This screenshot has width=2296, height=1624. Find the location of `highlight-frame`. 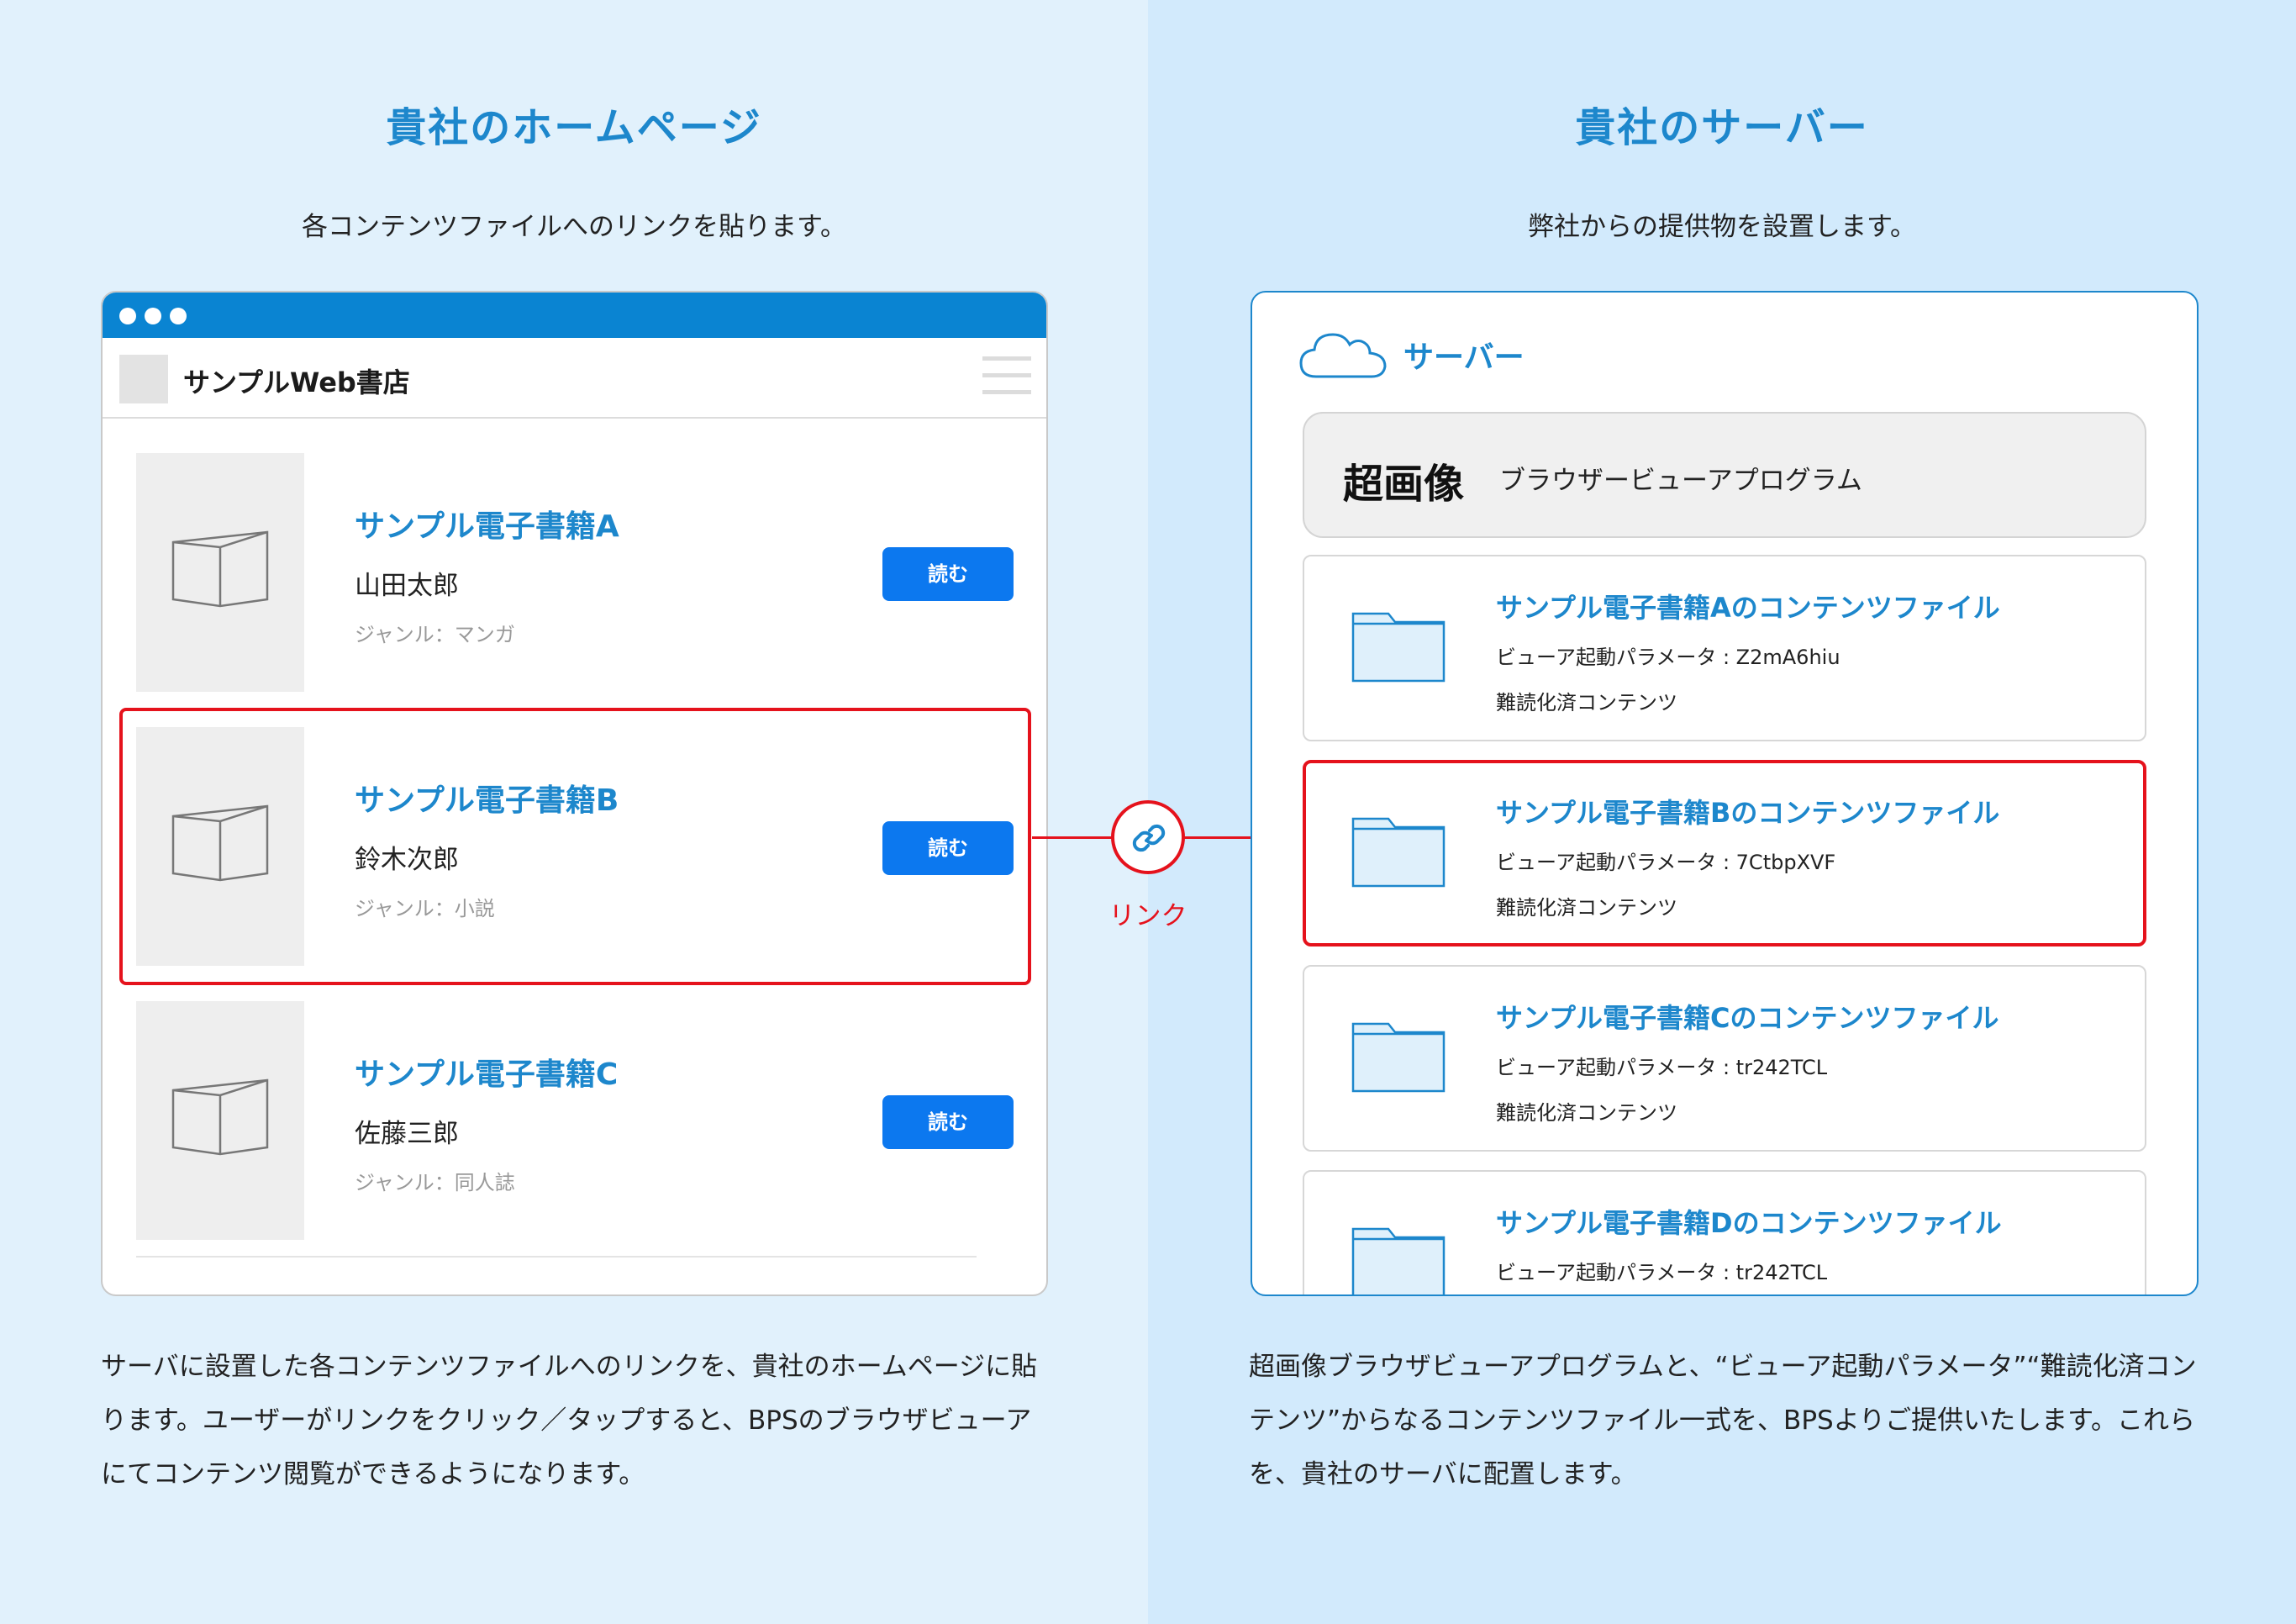

highlight-frame is located at coordinates (575, 846).